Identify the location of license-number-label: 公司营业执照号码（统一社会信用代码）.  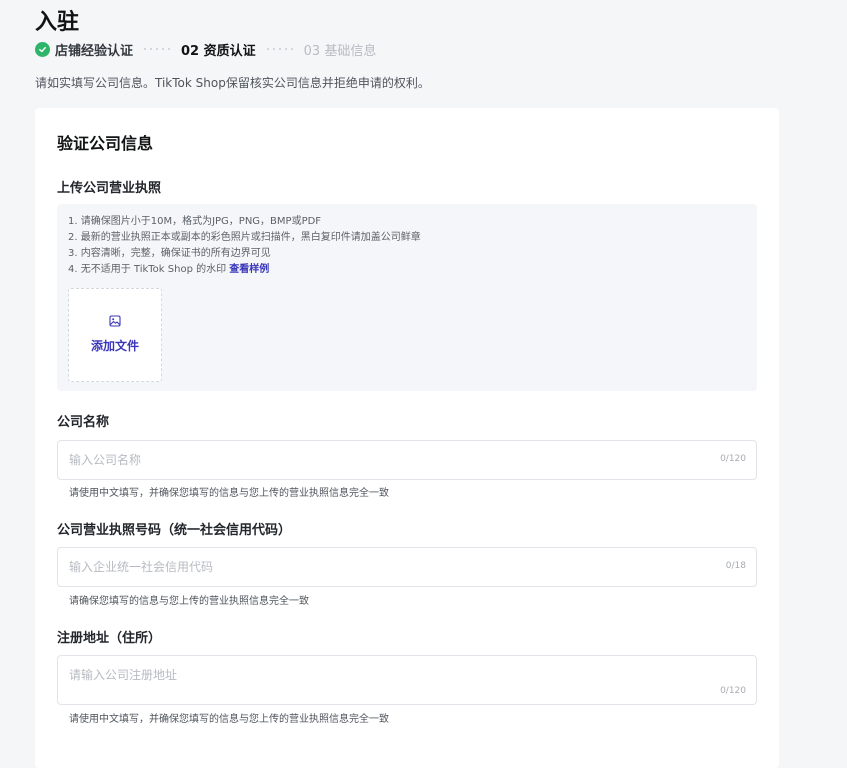
(174, 530).